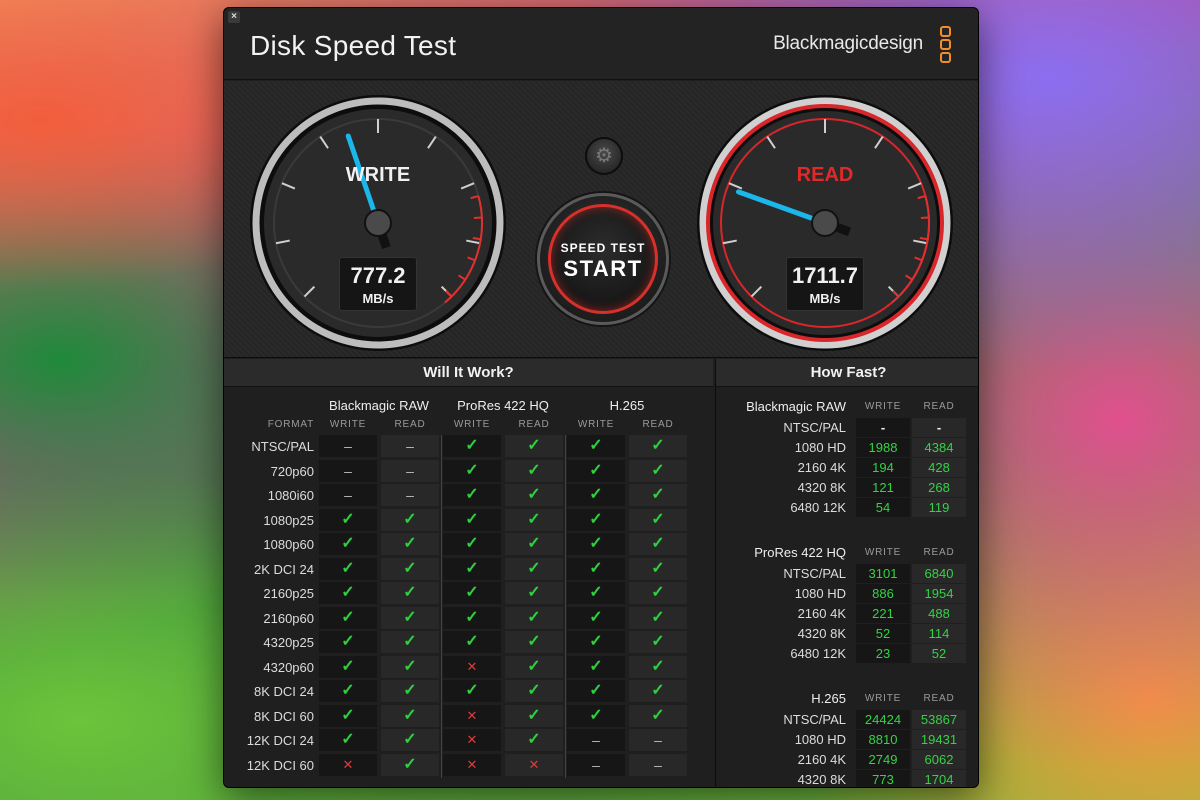  I want to click on write-speed-cell: 24424, so click(883, 719).